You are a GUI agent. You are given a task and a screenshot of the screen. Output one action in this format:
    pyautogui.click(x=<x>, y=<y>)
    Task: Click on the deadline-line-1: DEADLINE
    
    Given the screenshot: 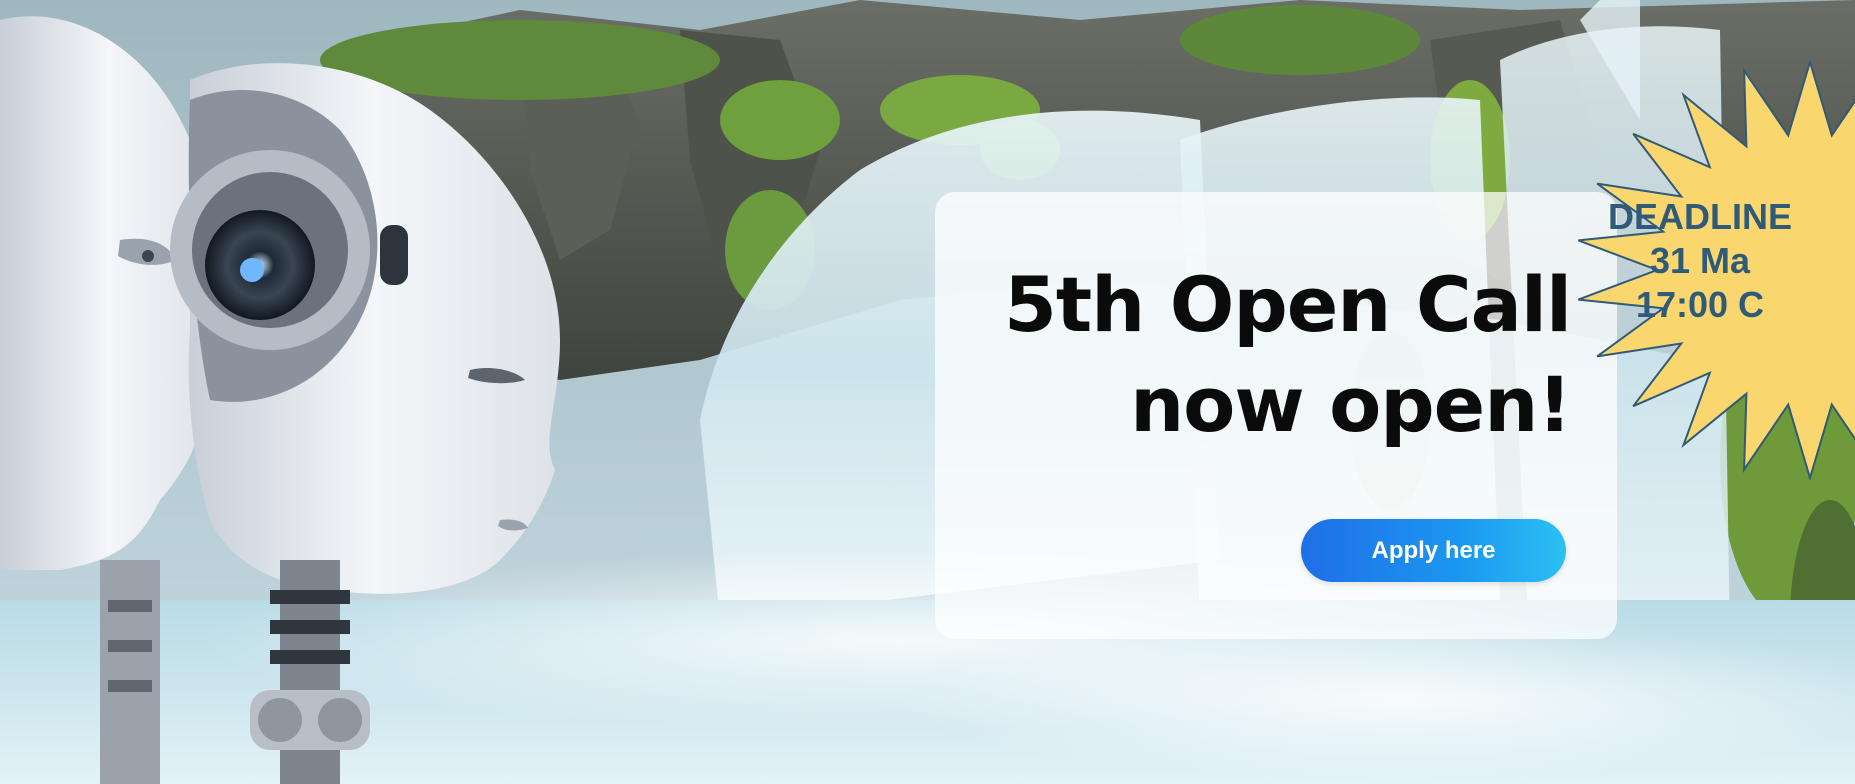 What is the action you would take?
    pyautogui.click(x=1699, y=216)
    